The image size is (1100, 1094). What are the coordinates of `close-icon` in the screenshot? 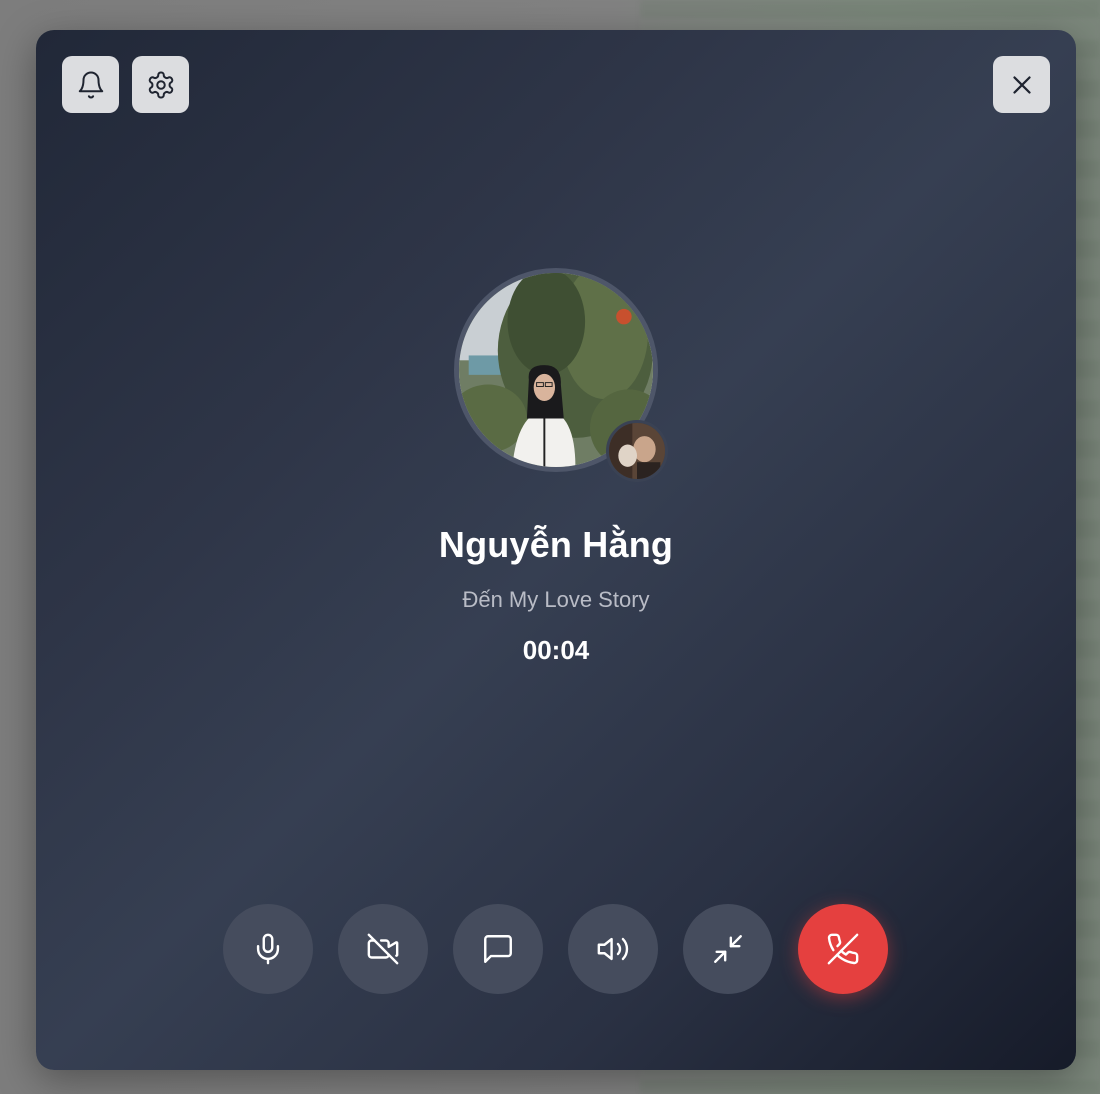 It's located at (1021, 84).